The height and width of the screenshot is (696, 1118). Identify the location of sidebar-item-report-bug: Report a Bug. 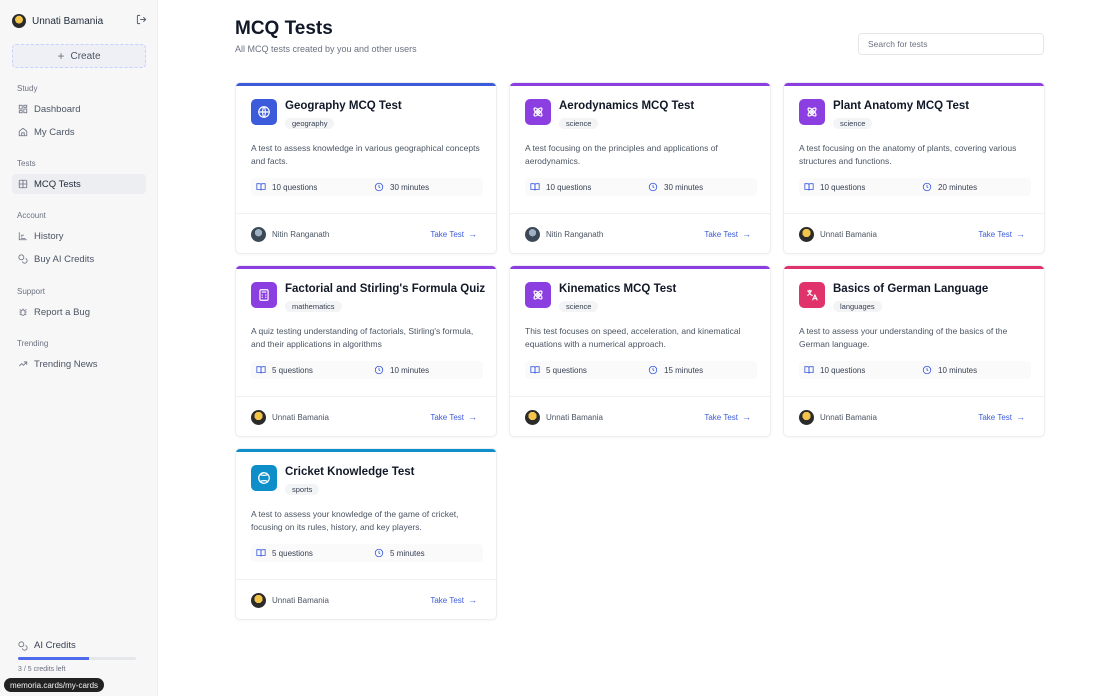
(79, 312).